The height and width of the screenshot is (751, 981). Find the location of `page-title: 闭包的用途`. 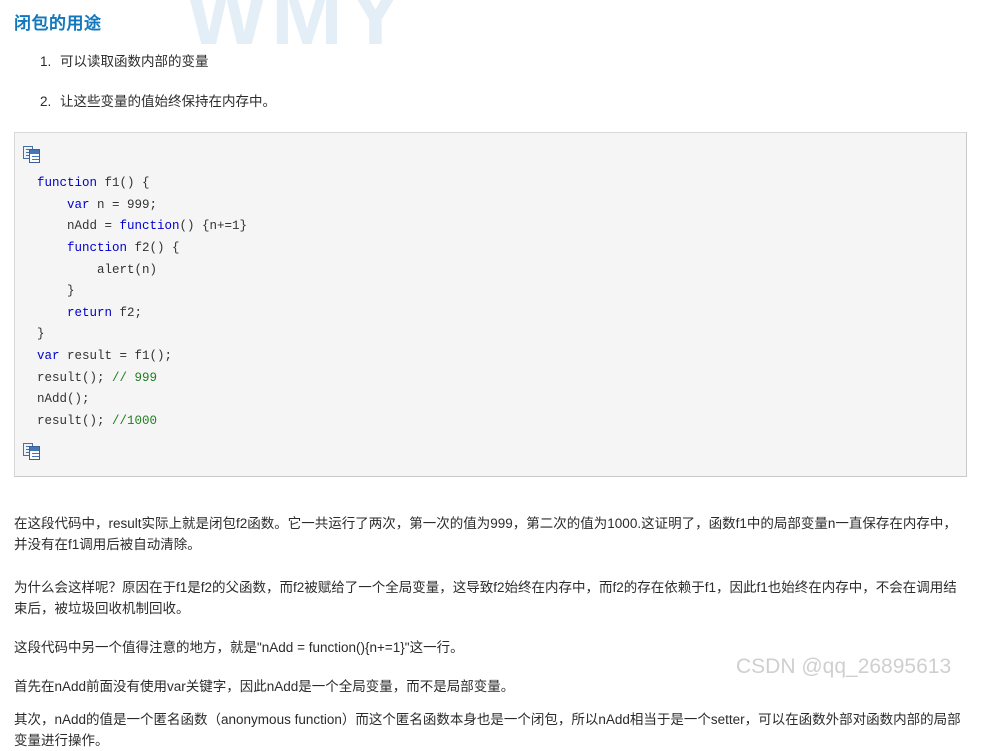

page-title: 闭包的用途 is located at coordinates (58, 23).